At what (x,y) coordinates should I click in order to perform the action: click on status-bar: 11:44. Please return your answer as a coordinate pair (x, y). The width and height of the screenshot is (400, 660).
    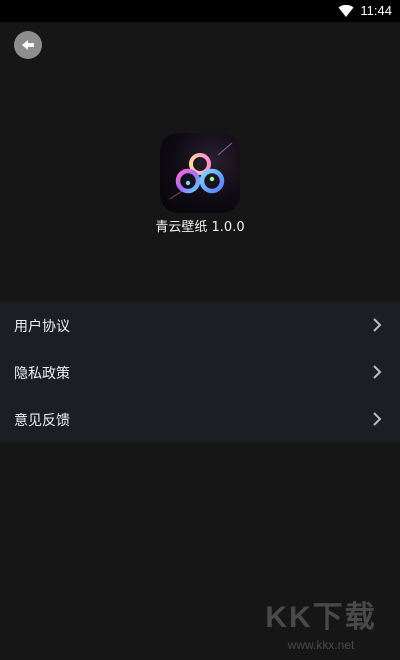
    Looking at the image, I should click on (200, 11).